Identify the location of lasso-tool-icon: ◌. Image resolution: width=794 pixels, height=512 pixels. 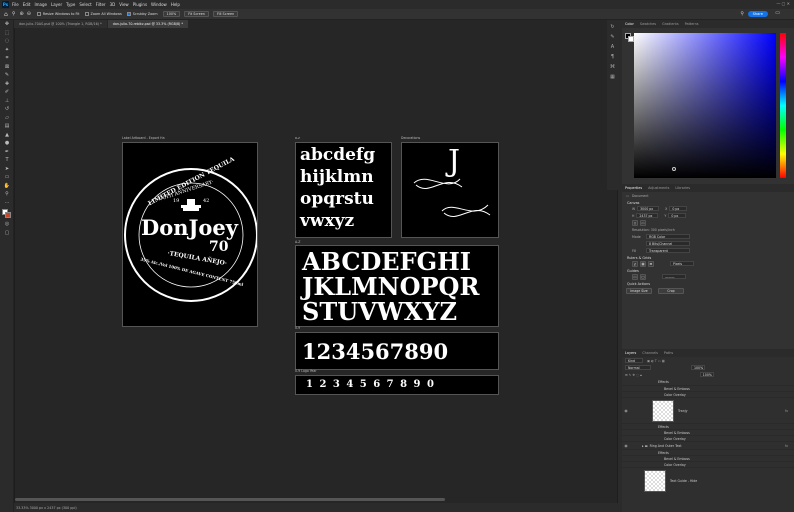
(7, 42).